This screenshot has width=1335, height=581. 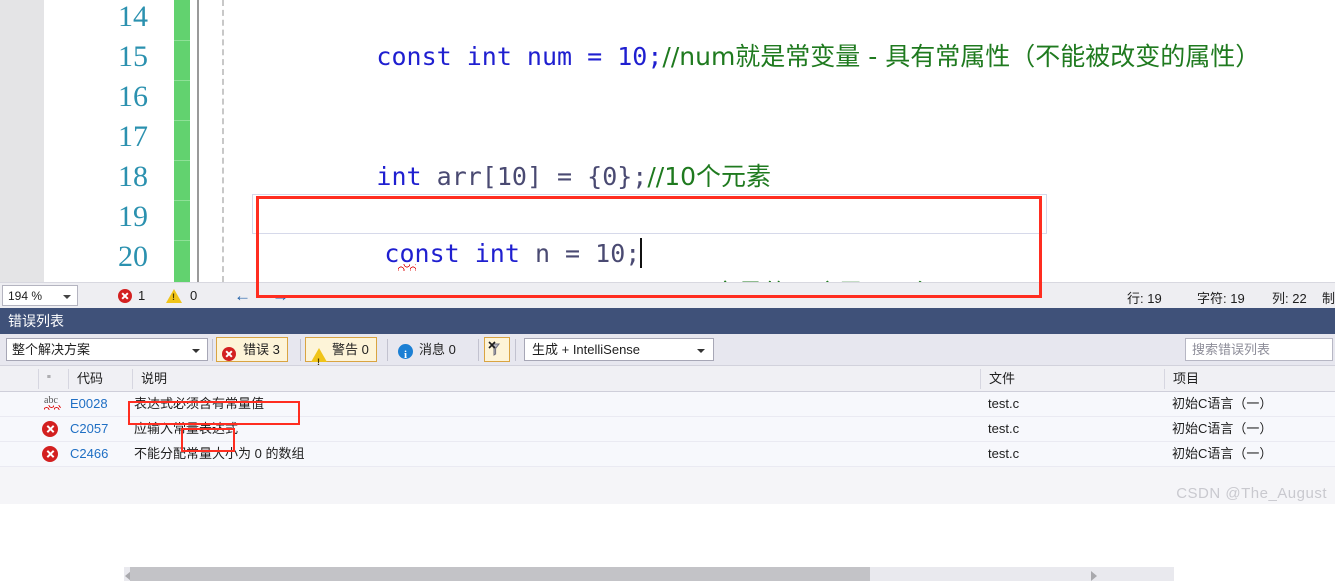 I want to click on status-row: 行: 19, so click(x=1144, y=298).